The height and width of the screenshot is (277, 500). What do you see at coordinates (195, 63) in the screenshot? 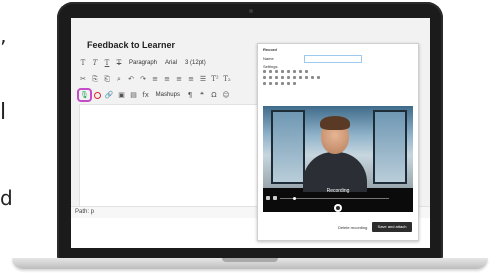
I see `font-size-select: 3 (12pt)` at bounding box center [195, 63].